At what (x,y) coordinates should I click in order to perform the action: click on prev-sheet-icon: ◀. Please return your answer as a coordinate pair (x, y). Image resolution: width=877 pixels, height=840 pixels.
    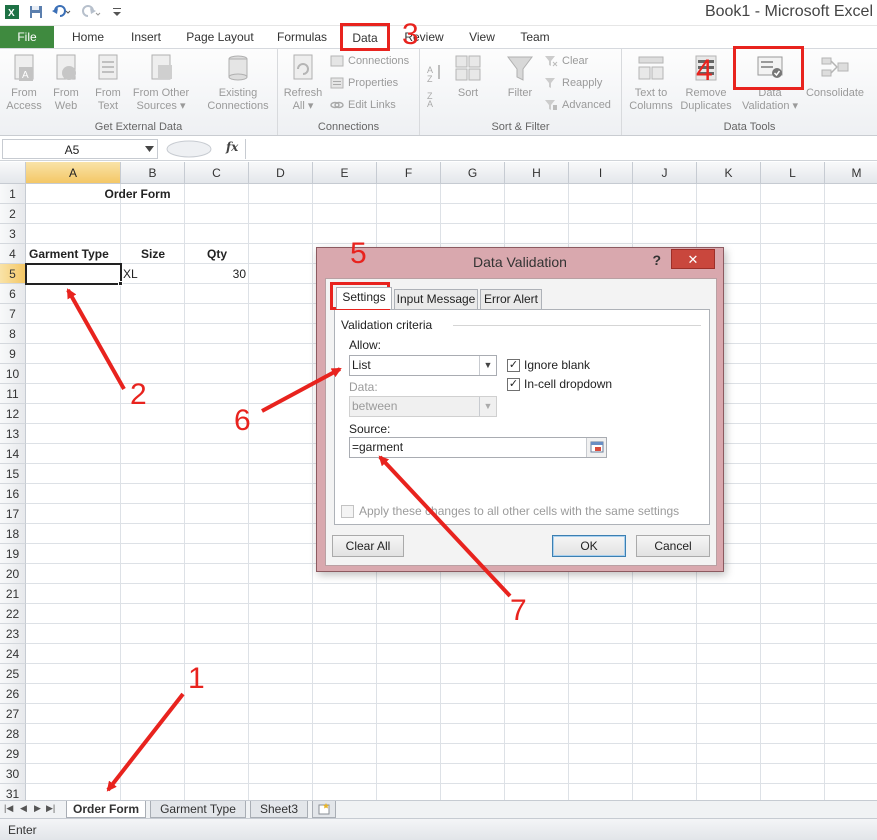
    Looking at the image, I should click on (23, 808).